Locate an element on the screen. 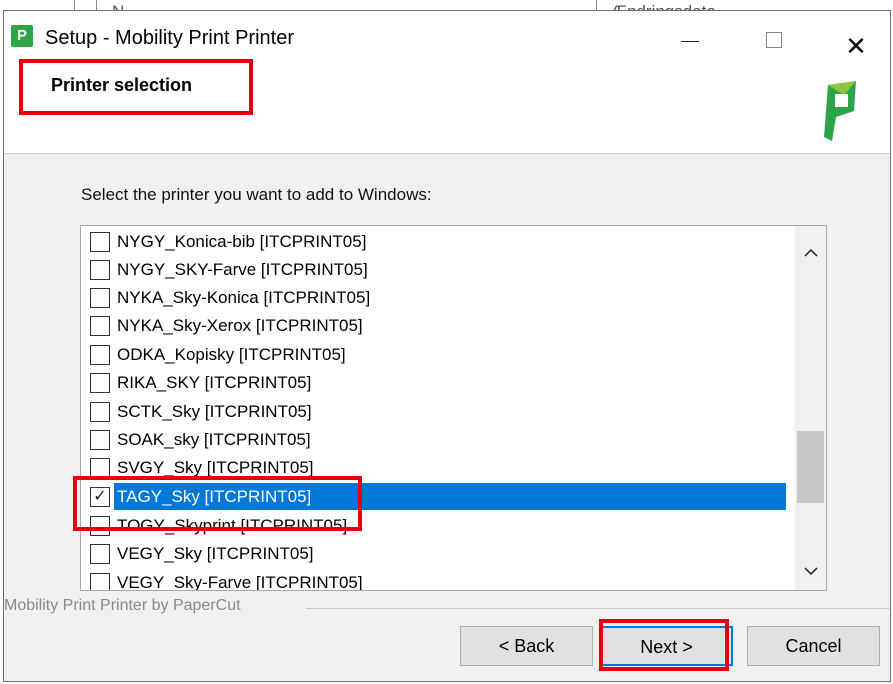 Image resolution: width=893 pixels, height=684 pixels. list-item: VEGY_Sky-Farve [ITCPRINT05] is located at coordinates (438, 580).